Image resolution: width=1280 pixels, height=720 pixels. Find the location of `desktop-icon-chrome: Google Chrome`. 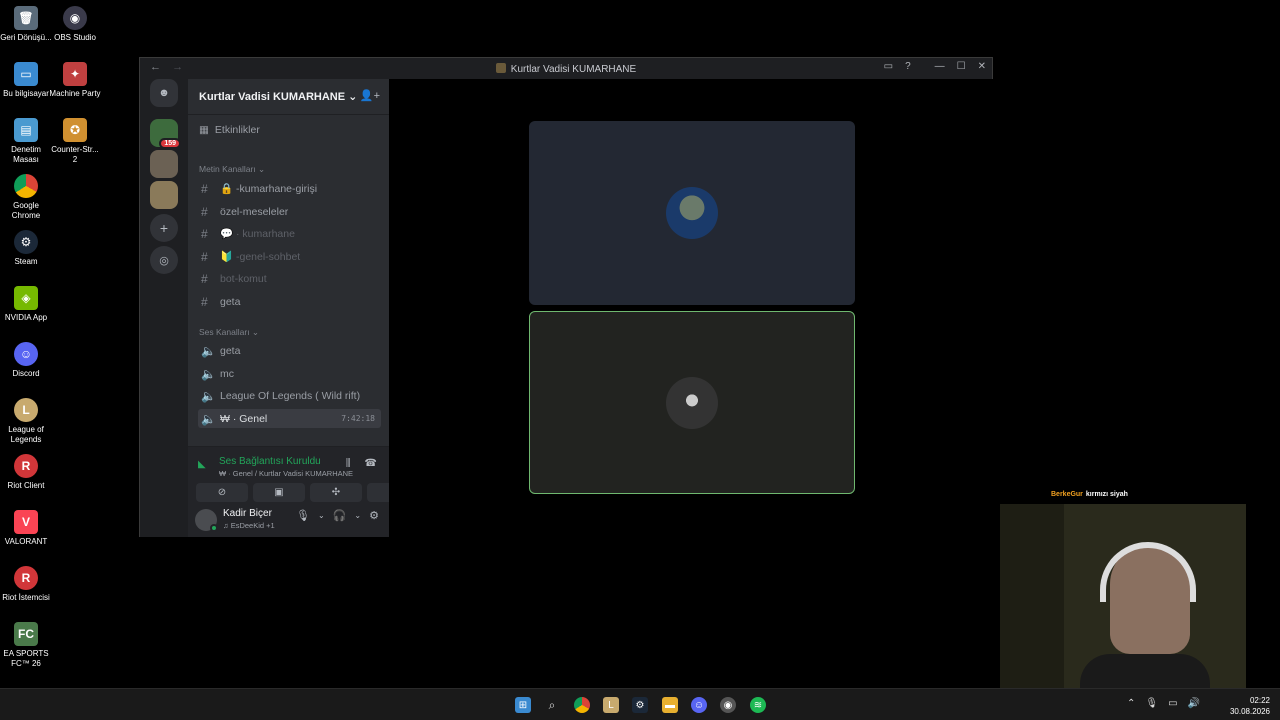

desktop-icon-chrome: Google Chrome is located at coordinates (26, 197).